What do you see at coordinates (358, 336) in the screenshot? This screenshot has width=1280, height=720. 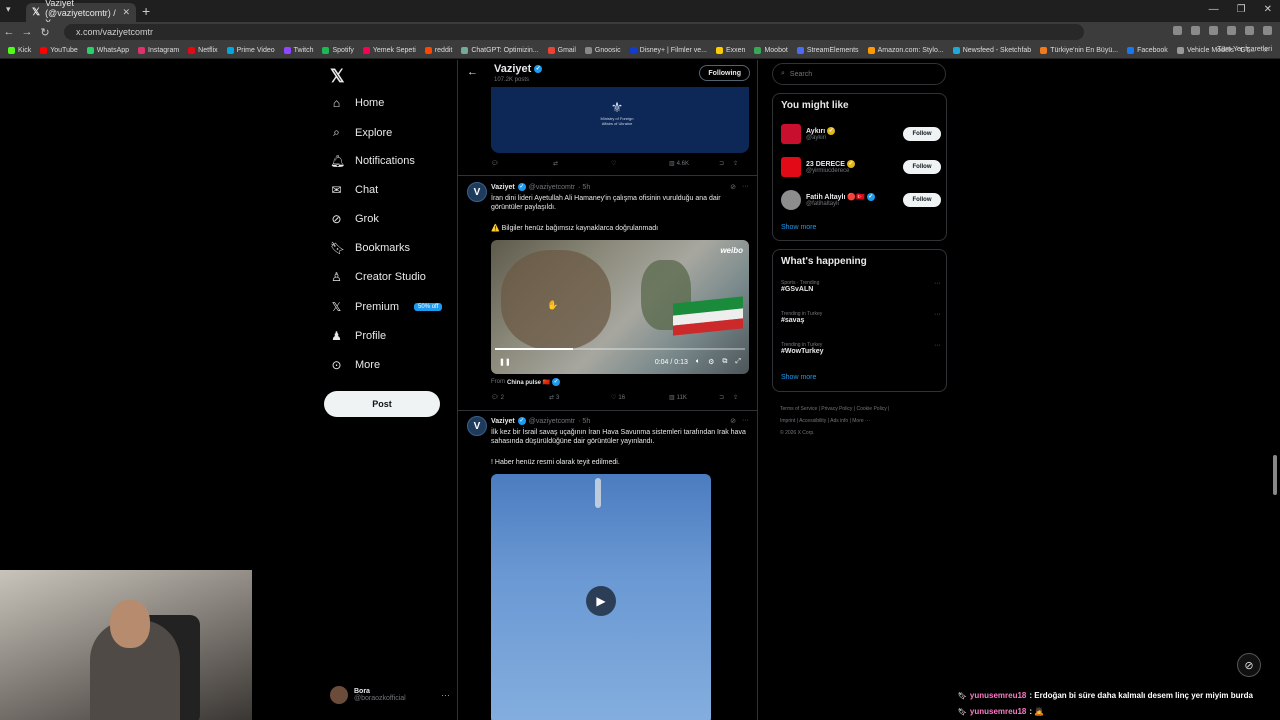 I see `nav-profile: ♟ Profile` at bounding box center [358, 336].